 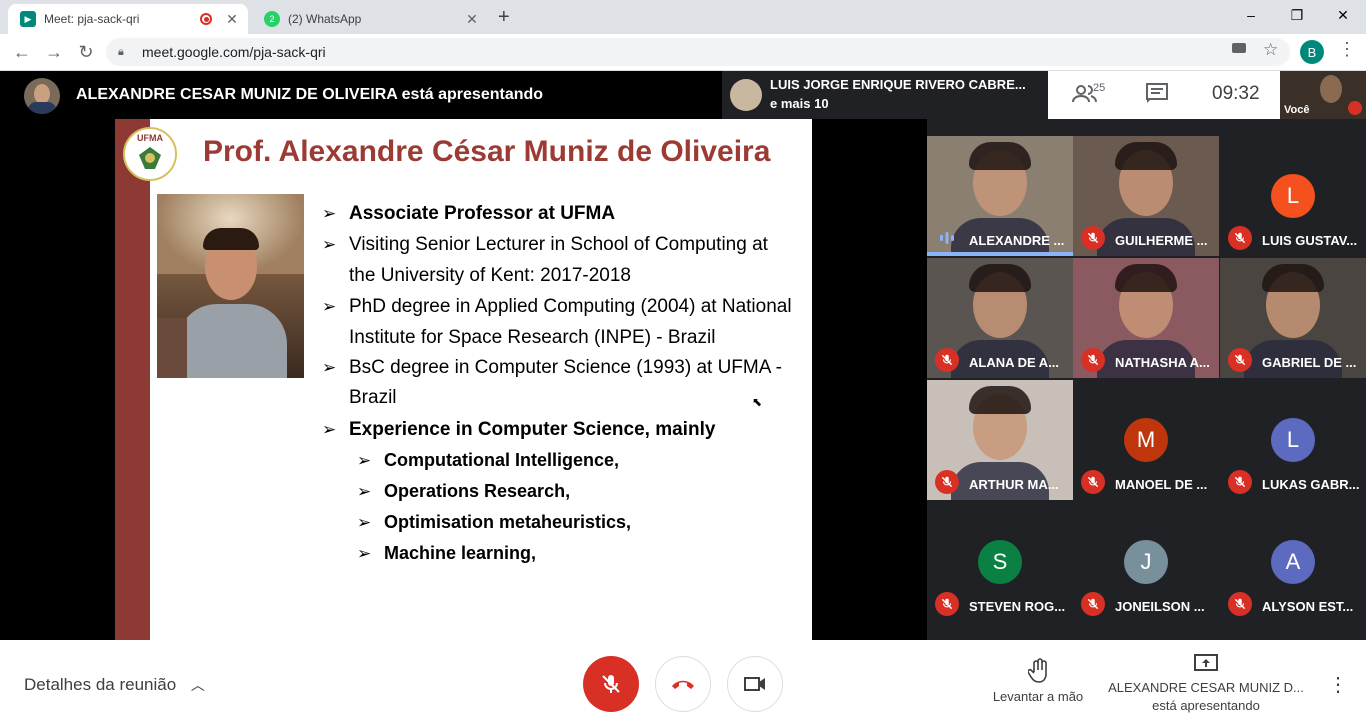 I want to click on menu-icon: ⋮, so click(x=1347, y=49).